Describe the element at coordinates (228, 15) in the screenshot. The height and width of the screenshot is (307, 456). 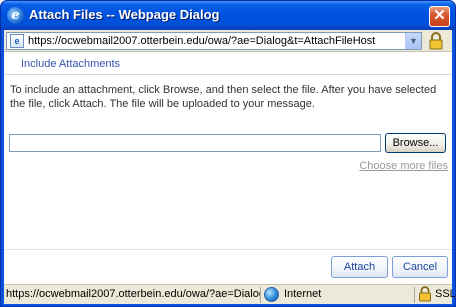
I see `title-bar: e Attach Files -- Webpage Dialog ✕` at that location.